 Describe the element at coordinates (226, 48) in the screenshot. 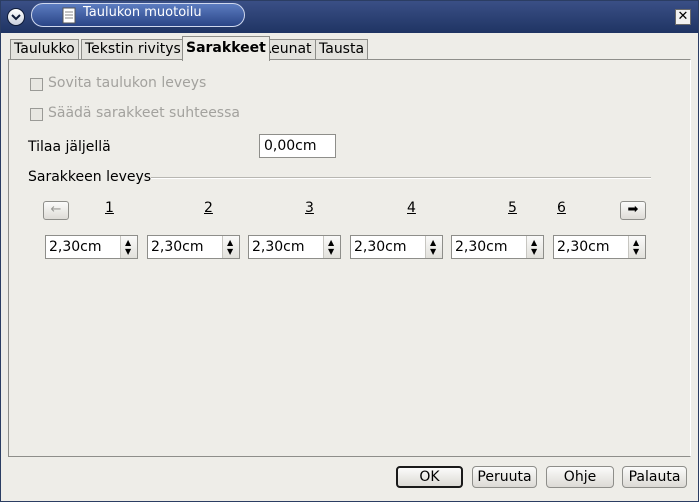

I see `tab-columns: Sarakkeet` at that location.